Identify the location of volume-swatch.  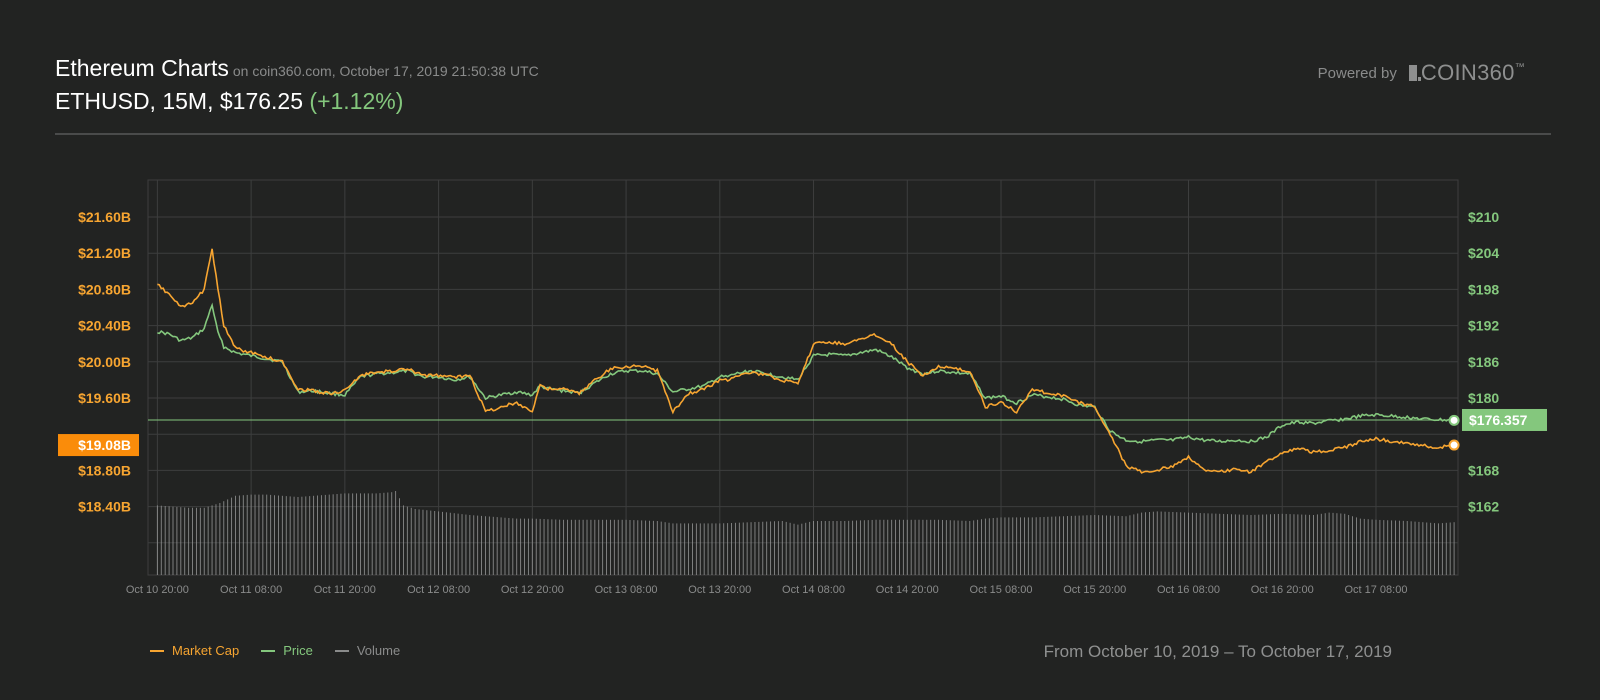
(341, 650).